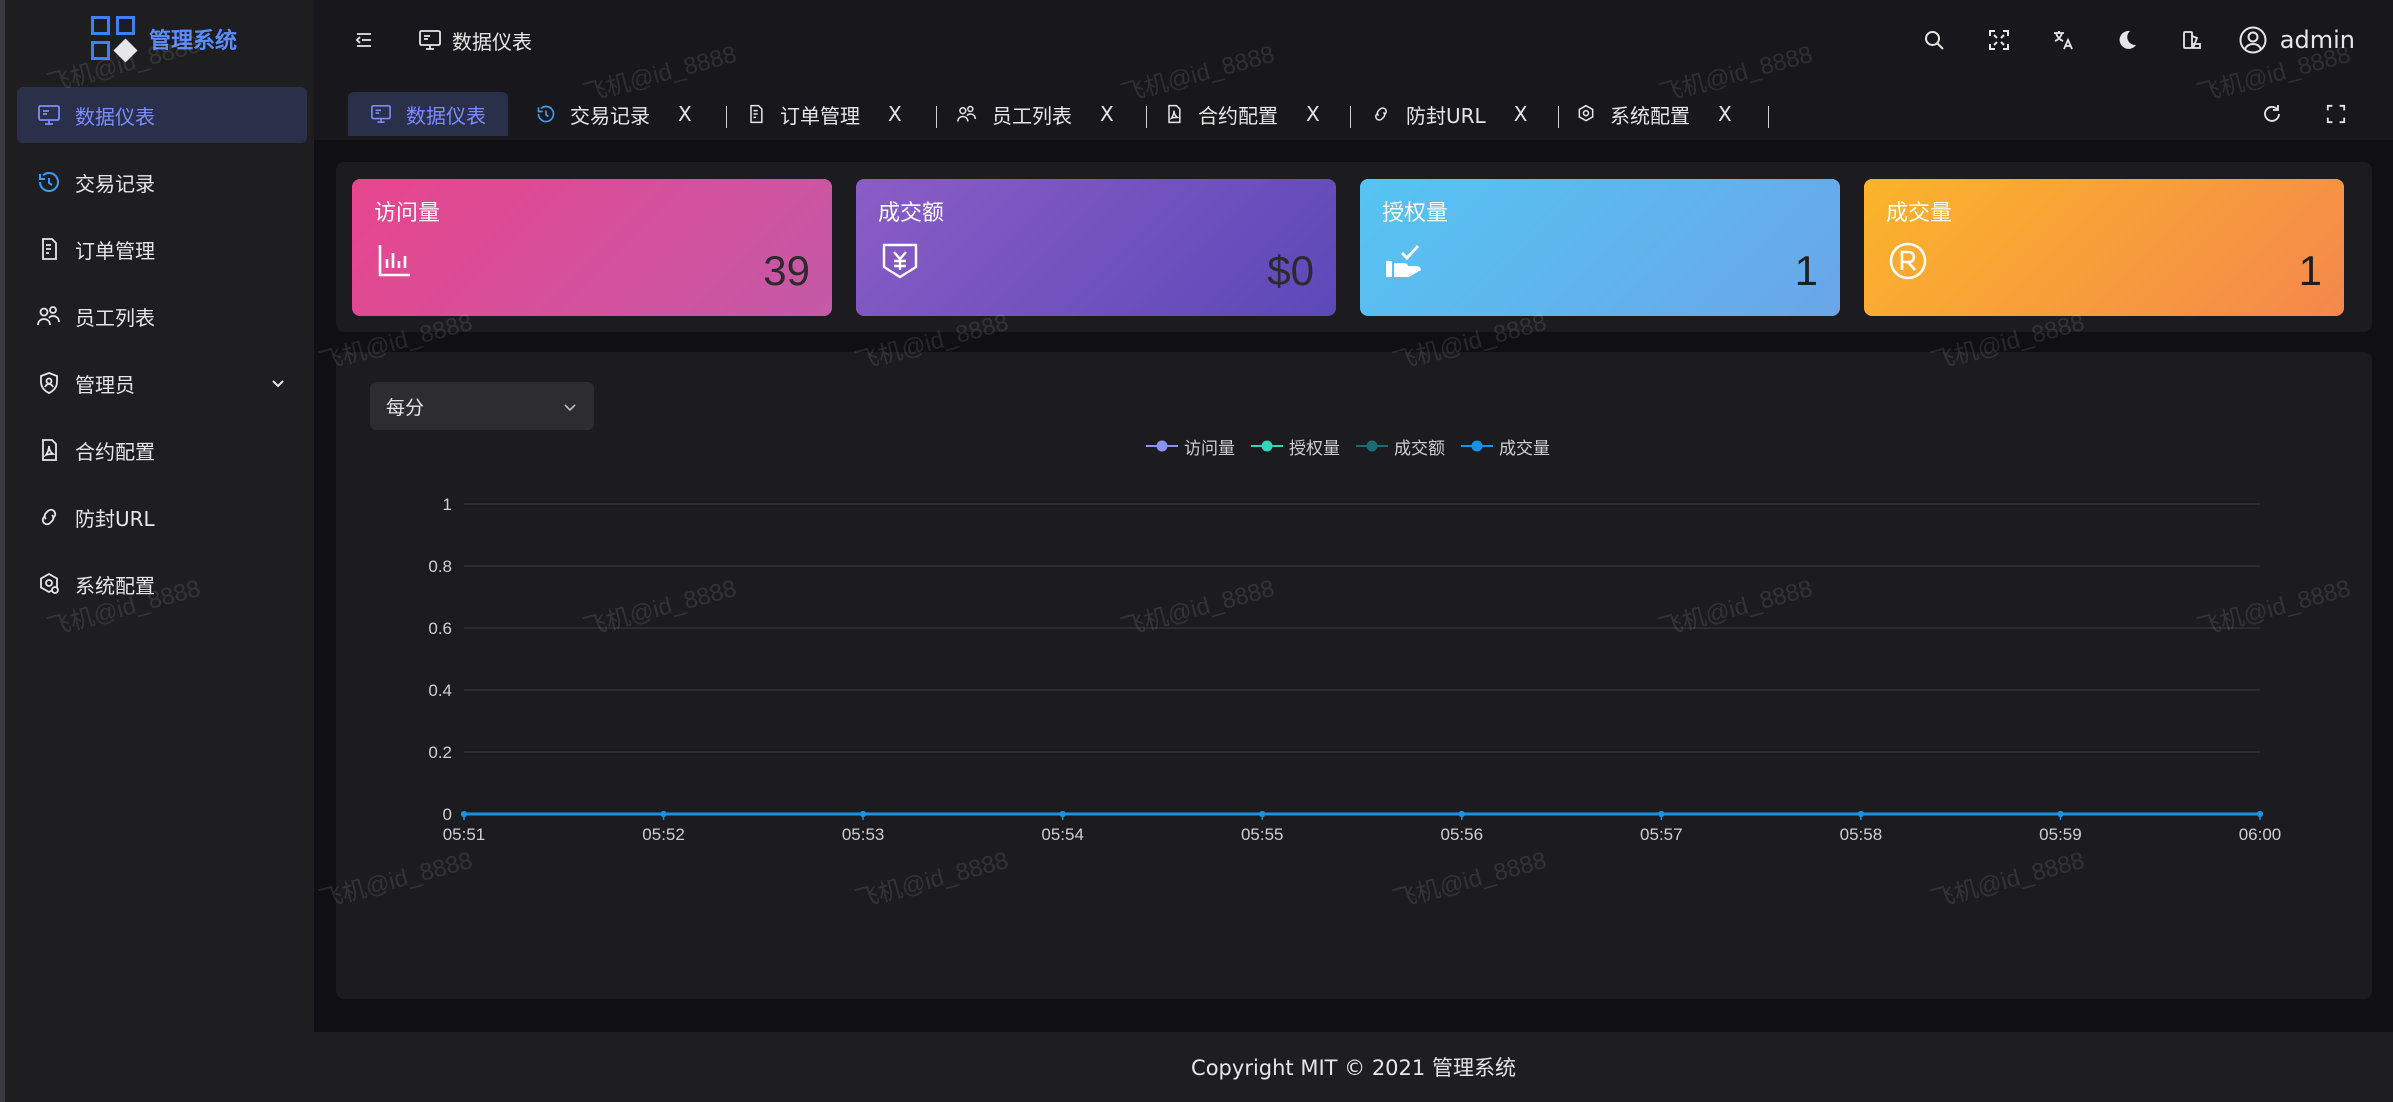 Image resolution: width=2393 pixels, height=1102 pixels. I want to click on sidebar-item-system-settings: 系统配置, so click(162, 584).